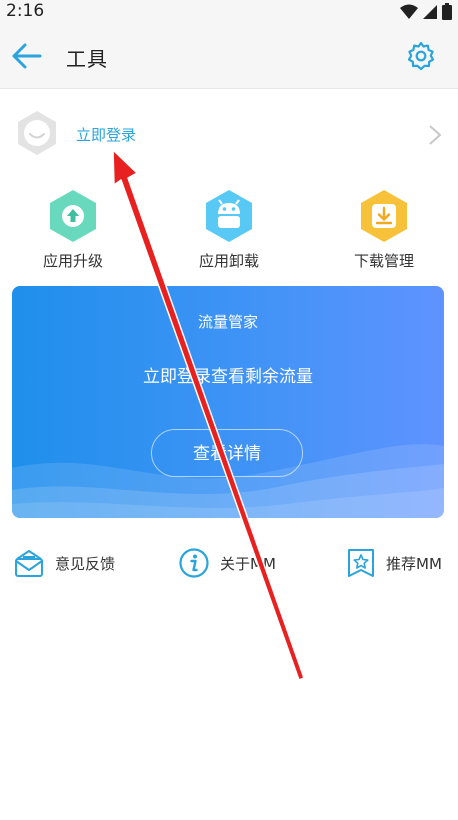 Image resolution: width=458 pixels, height=820 pixels. I want to click on recommend-star-icon, so click(361, 563).